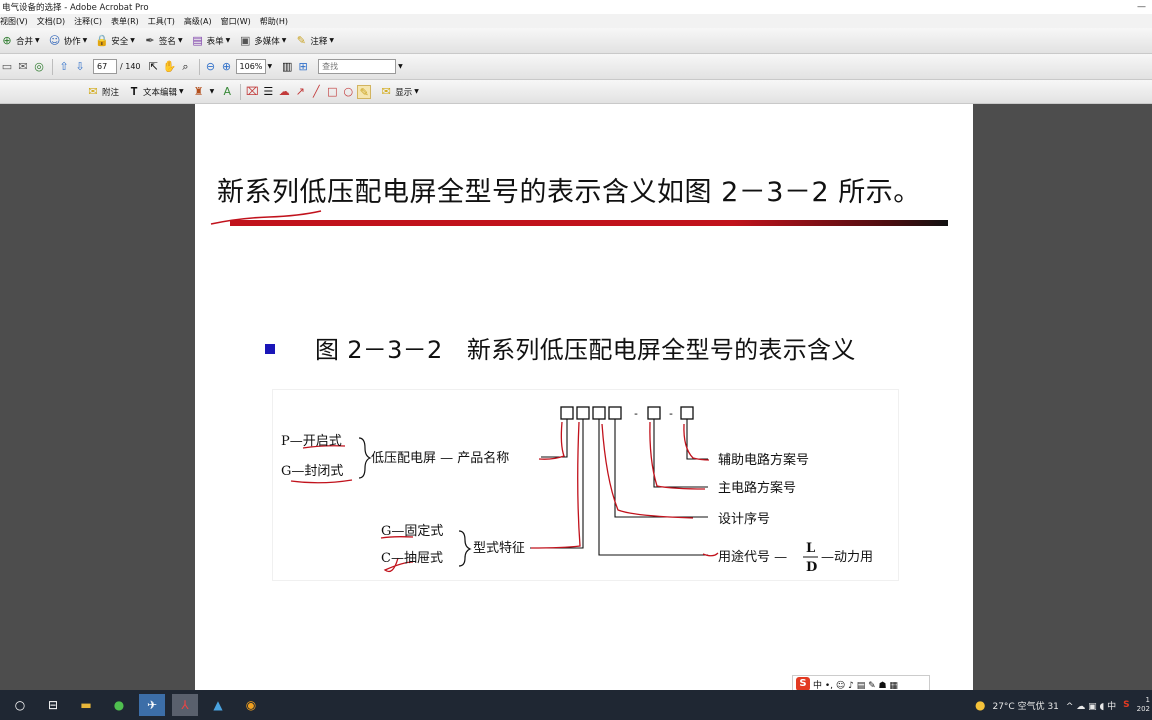 The image size is (1152, 720). I want to click on file-explorer-icon: ▬, so click(86, 705).